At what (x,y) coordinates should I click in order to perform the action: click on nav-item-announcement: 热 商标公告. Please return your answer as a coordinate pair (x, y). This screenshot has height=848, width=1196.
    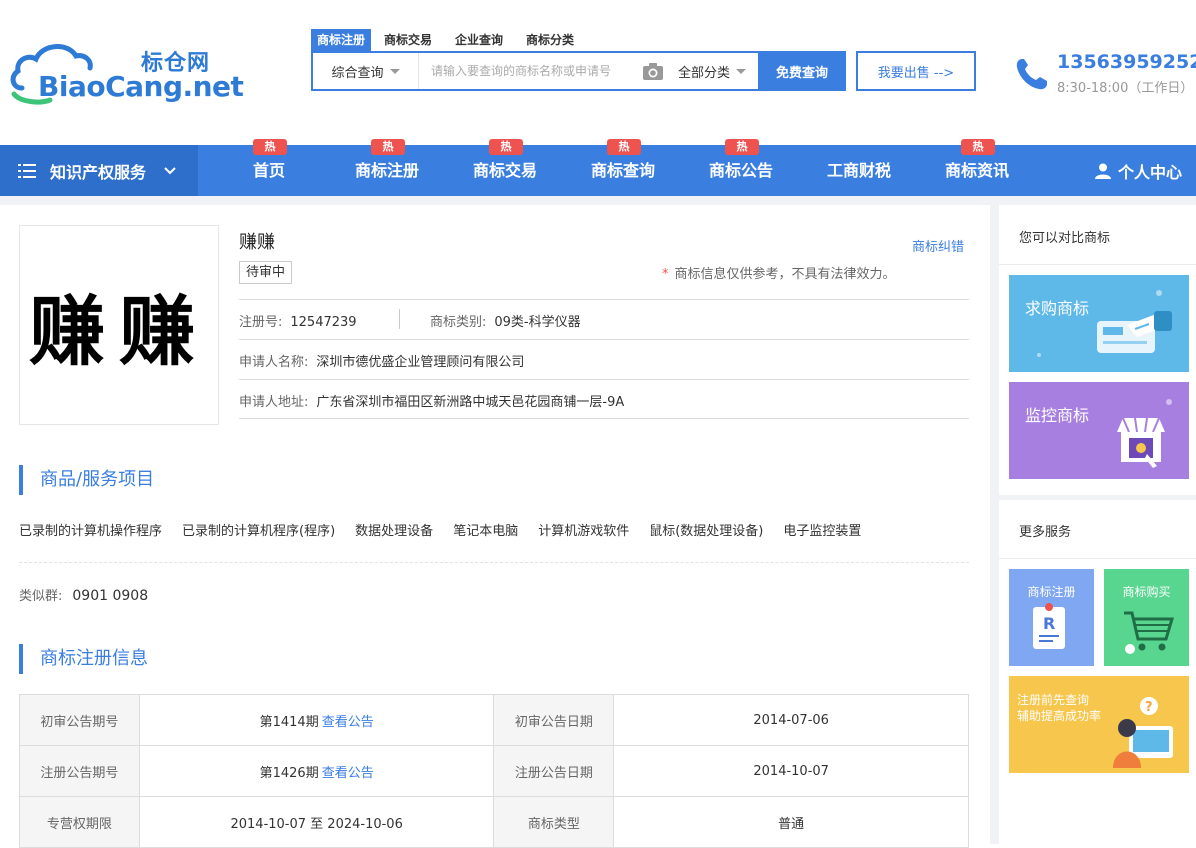
    Looking at the image, I should click on (741, 167).